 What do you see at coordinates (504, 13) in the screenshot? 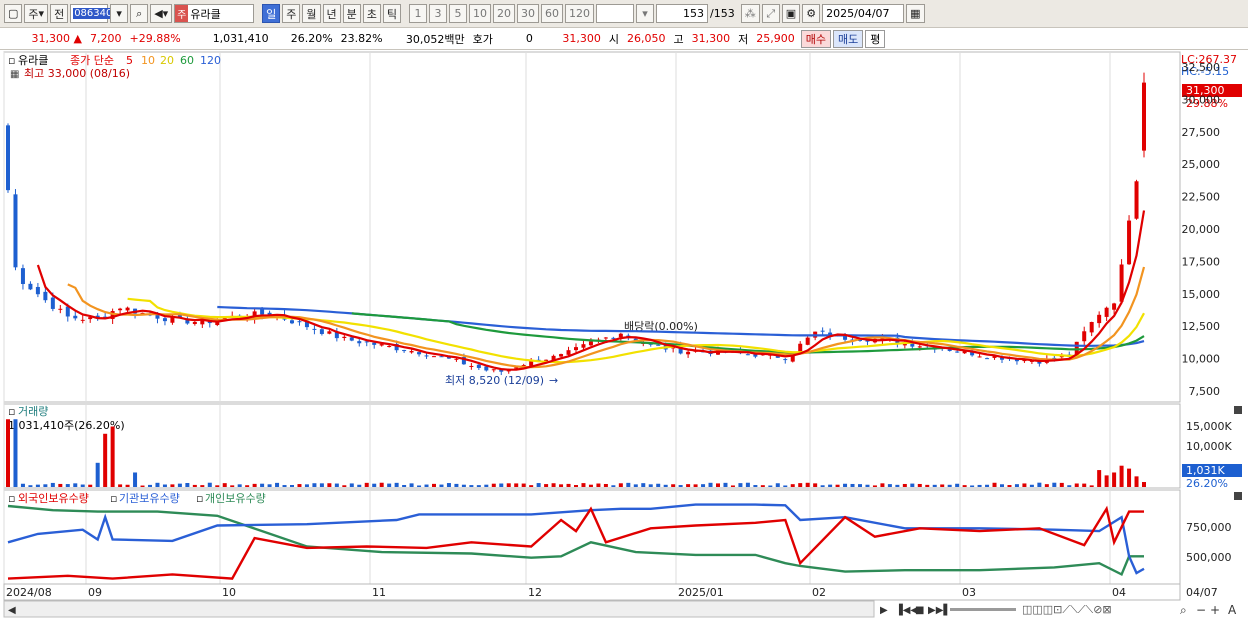
I see `interval-20-button: 20` at bounding box center [504, 13].